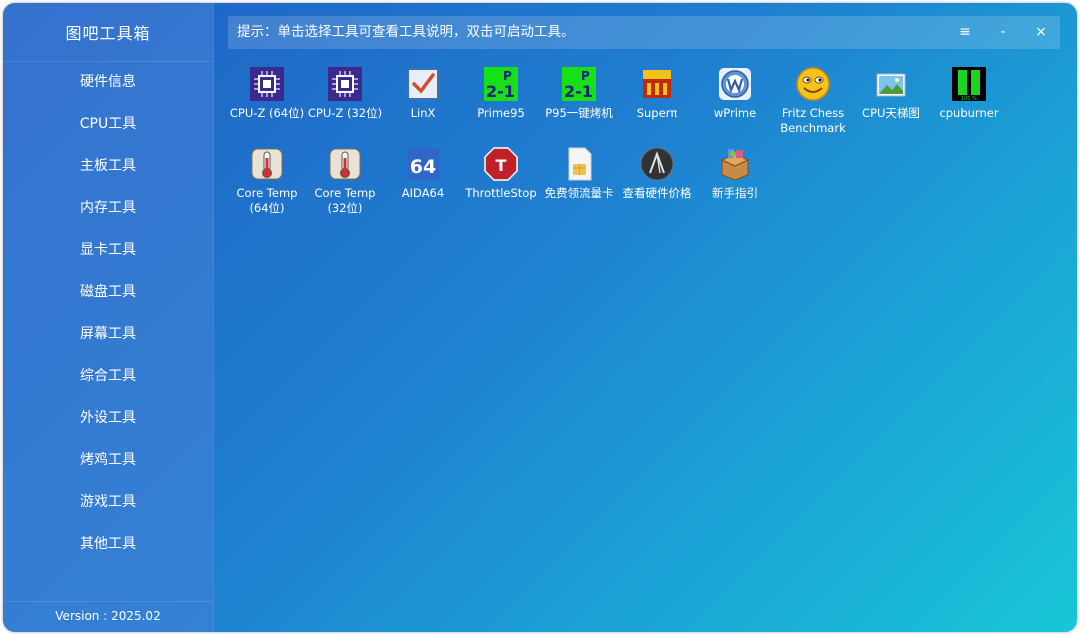  Describe the element at coordinates (657, 84) in the screenshot. I see `superpi-icon` at that location.